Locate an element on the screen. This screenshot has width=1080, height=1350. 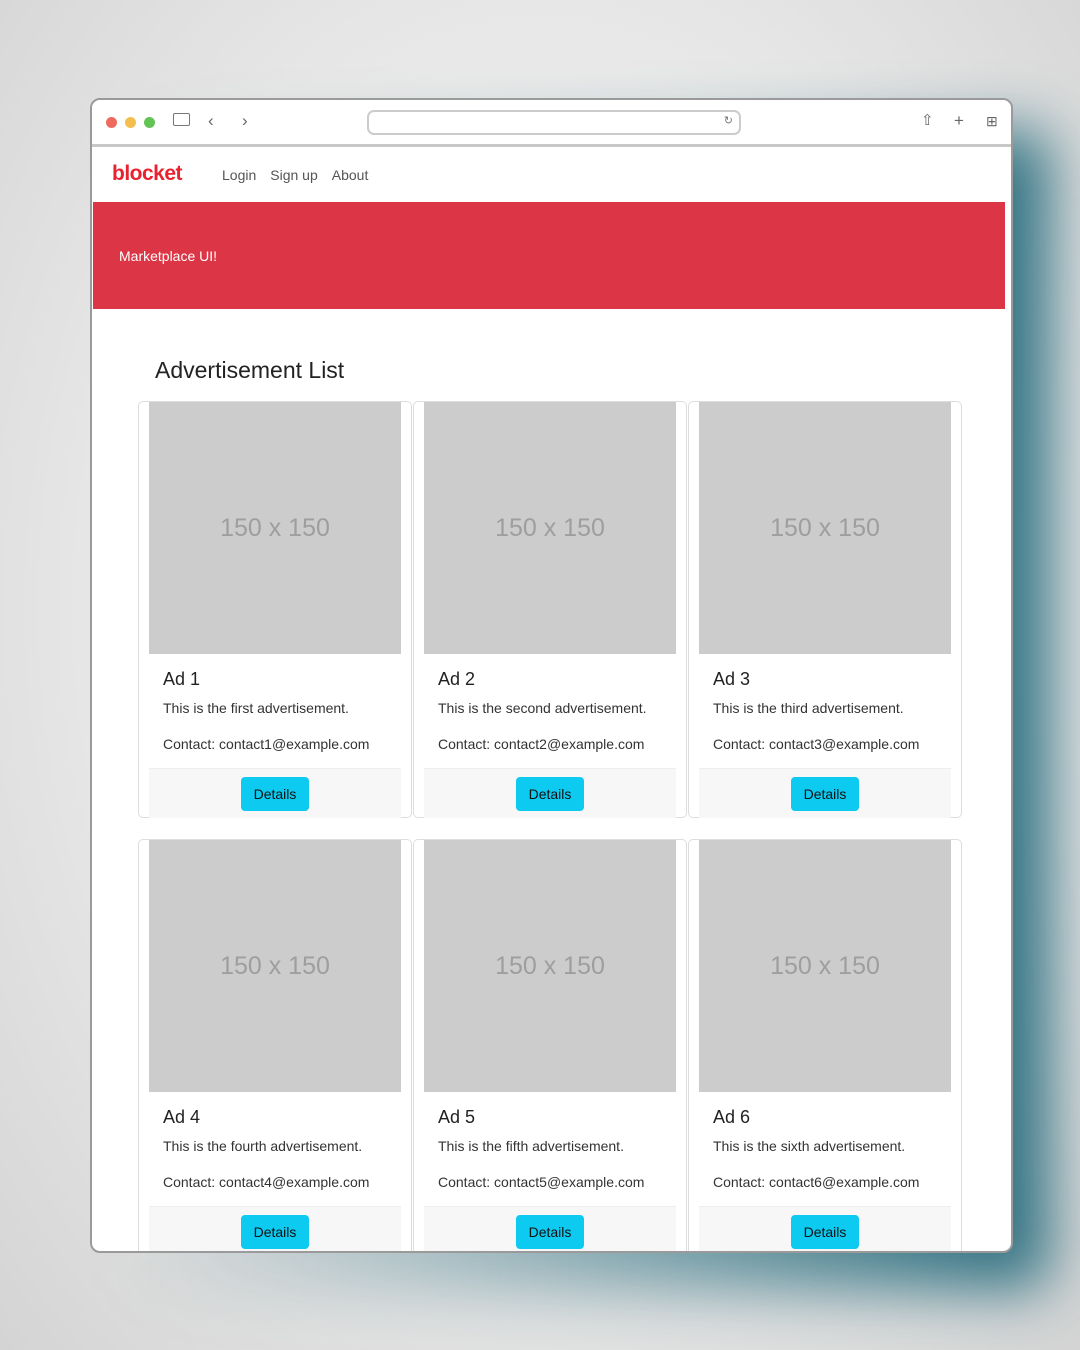
nav-about: About is located at coordinates (350, 175).